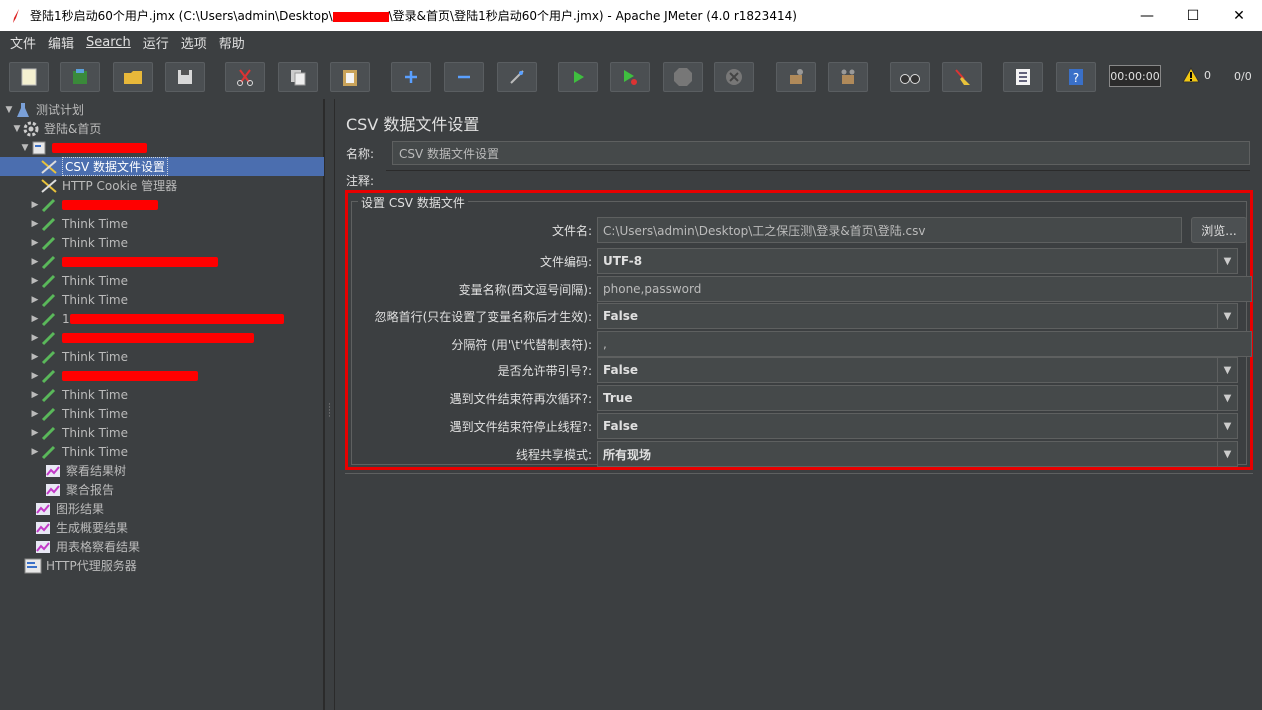  I want to click on tree-item-aggregate-report: 聚合报告, so click(162, 489).